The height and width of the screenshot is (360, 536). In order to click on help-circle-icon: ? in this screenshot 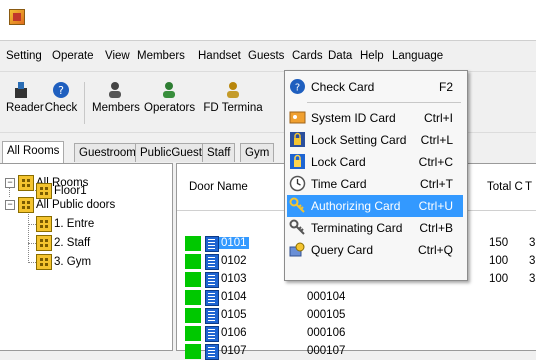, I will do `click(61, 90)`.